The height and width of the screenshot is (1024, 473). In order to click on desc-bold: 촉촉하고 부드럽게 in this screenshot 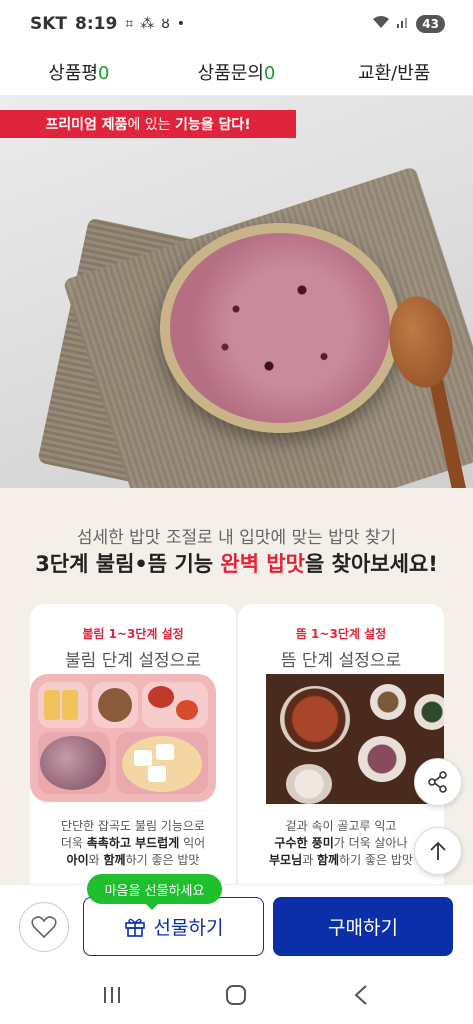, I will do `click(133, 843)`.